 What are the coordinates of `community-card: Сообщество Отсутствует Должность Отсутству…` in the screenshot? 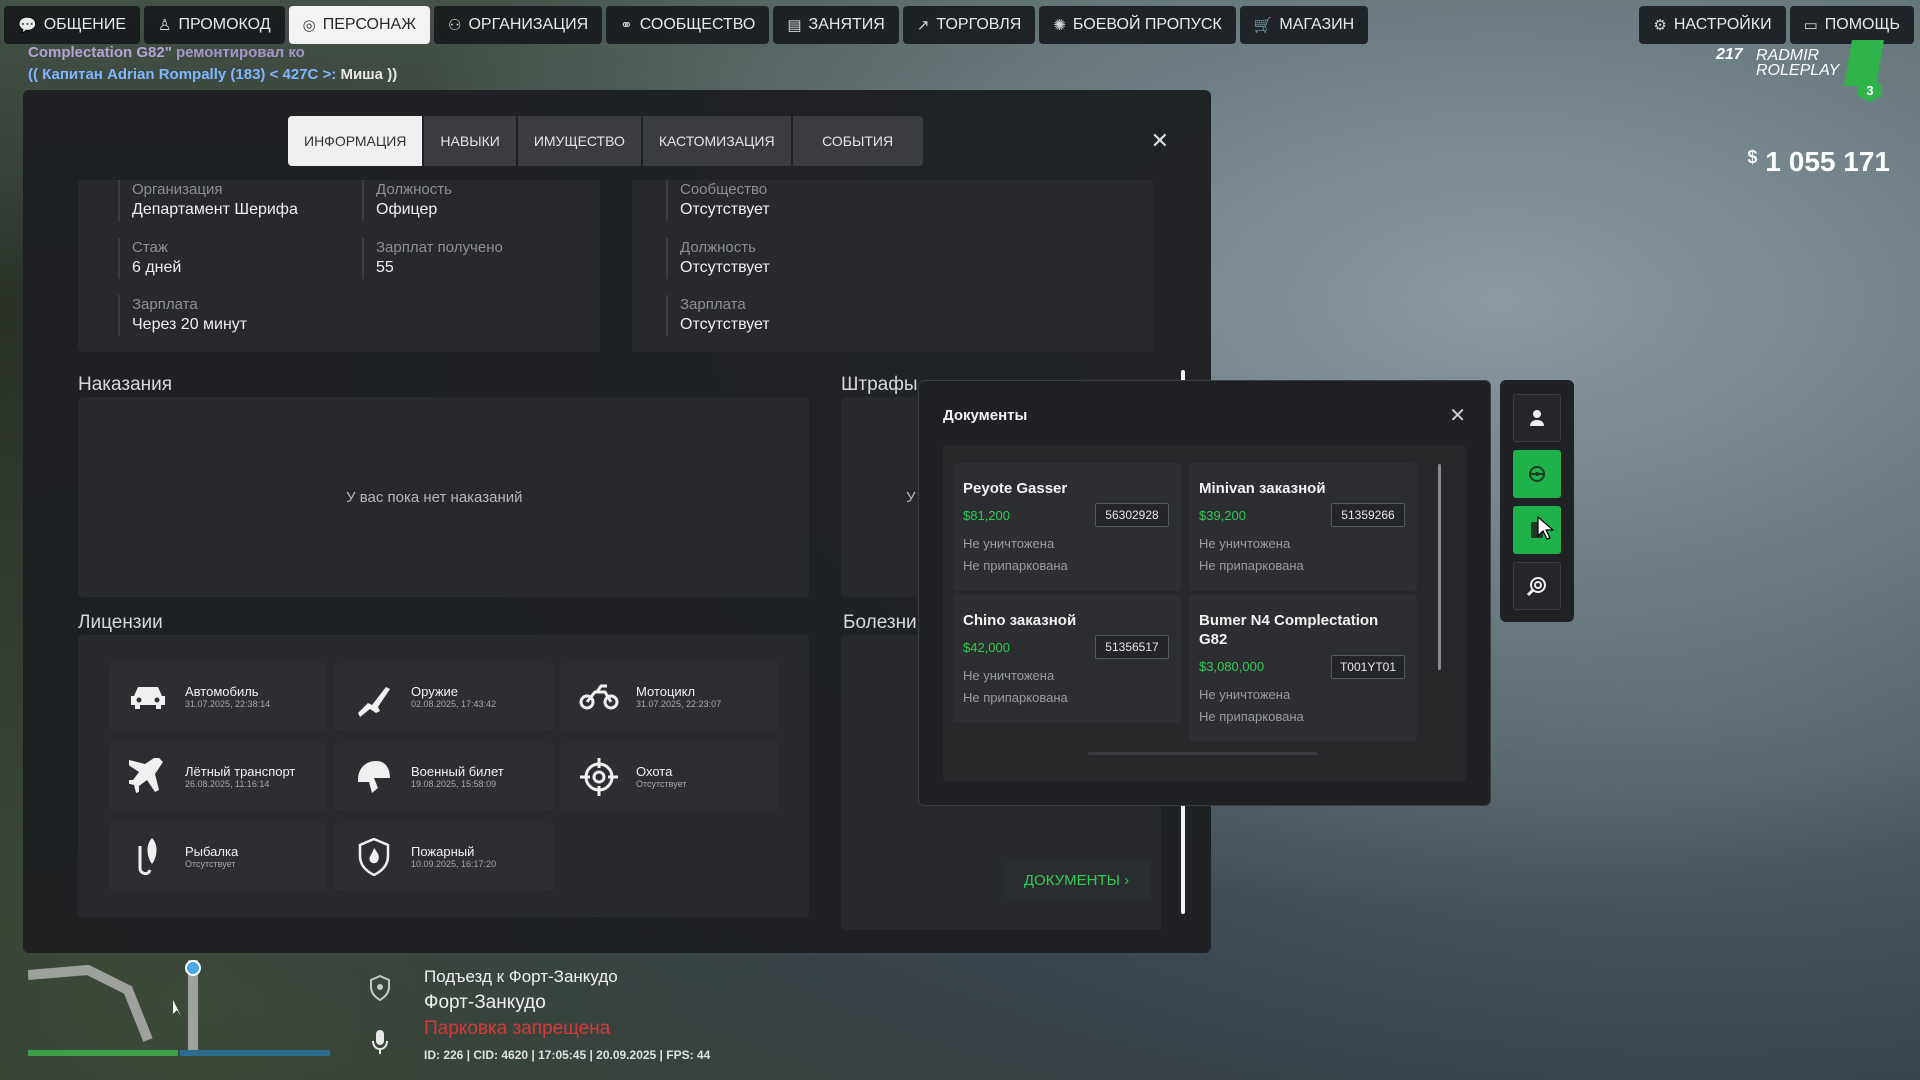 It's located at (893, 266).